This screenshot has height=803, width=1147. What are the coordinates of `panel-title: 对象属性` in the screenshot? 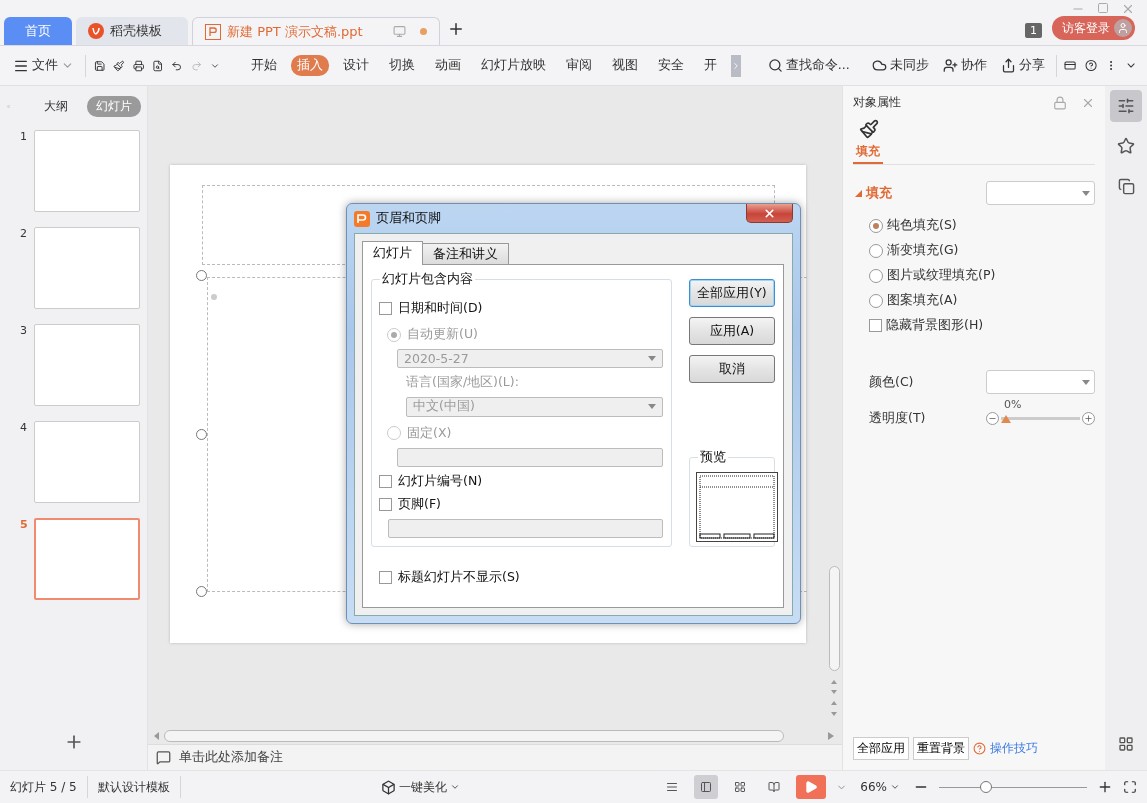 It's located at (877, 102).